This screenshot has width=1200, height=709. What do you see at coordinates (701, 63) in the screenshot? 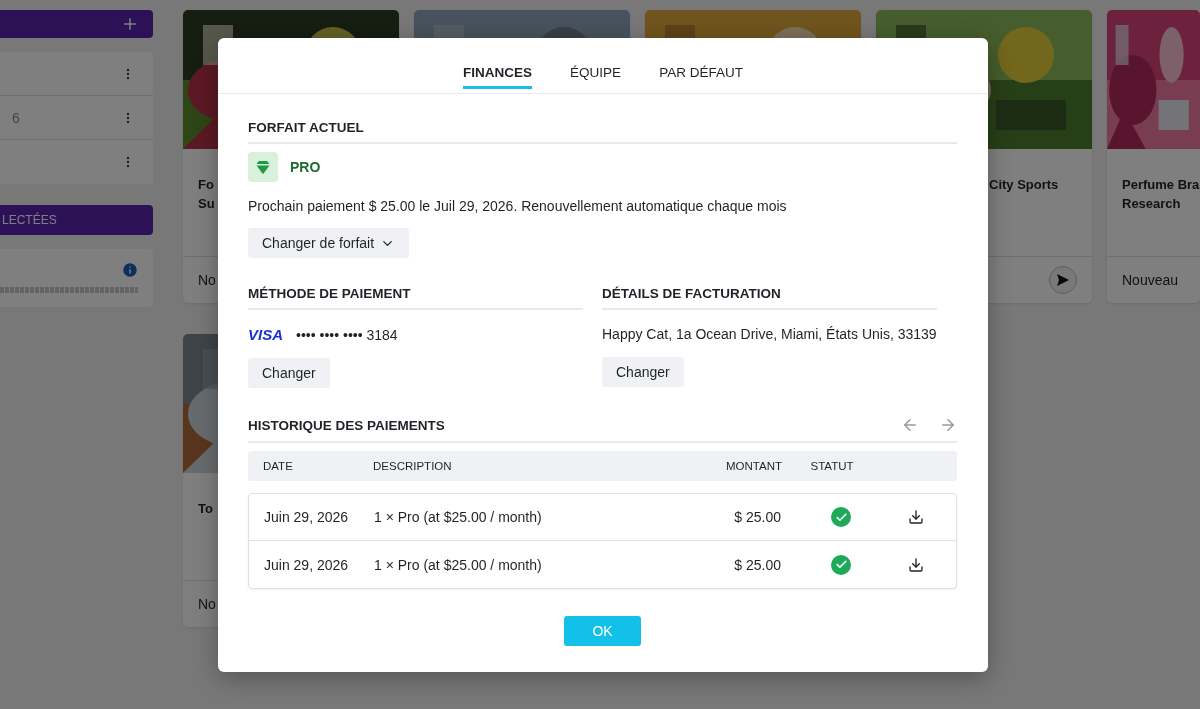
I see `tab: PAR DÉFAUT` at bounding box center [701, 63].